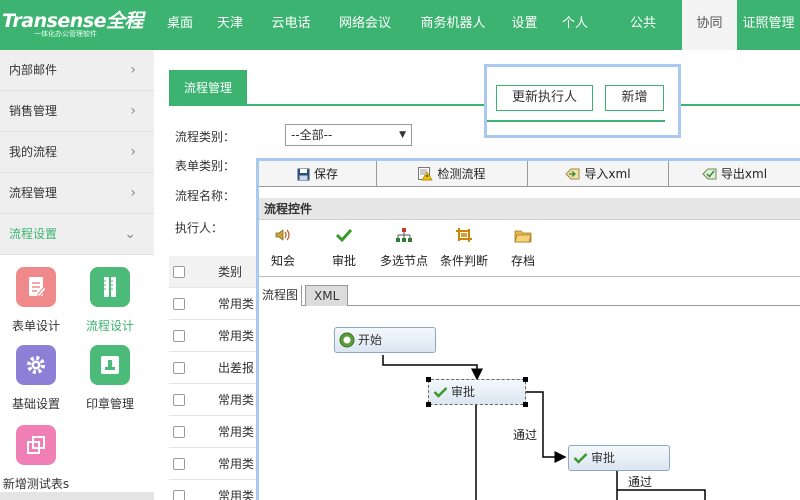  I want to click on table-row: 出差报, so click(219, 368).